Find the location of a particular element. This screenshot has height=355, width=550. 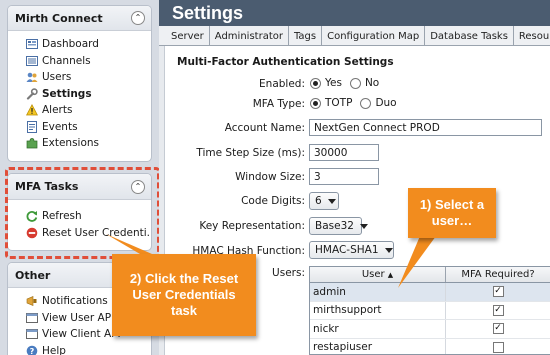

column-header-label: User is located at coordinates (373, 274).